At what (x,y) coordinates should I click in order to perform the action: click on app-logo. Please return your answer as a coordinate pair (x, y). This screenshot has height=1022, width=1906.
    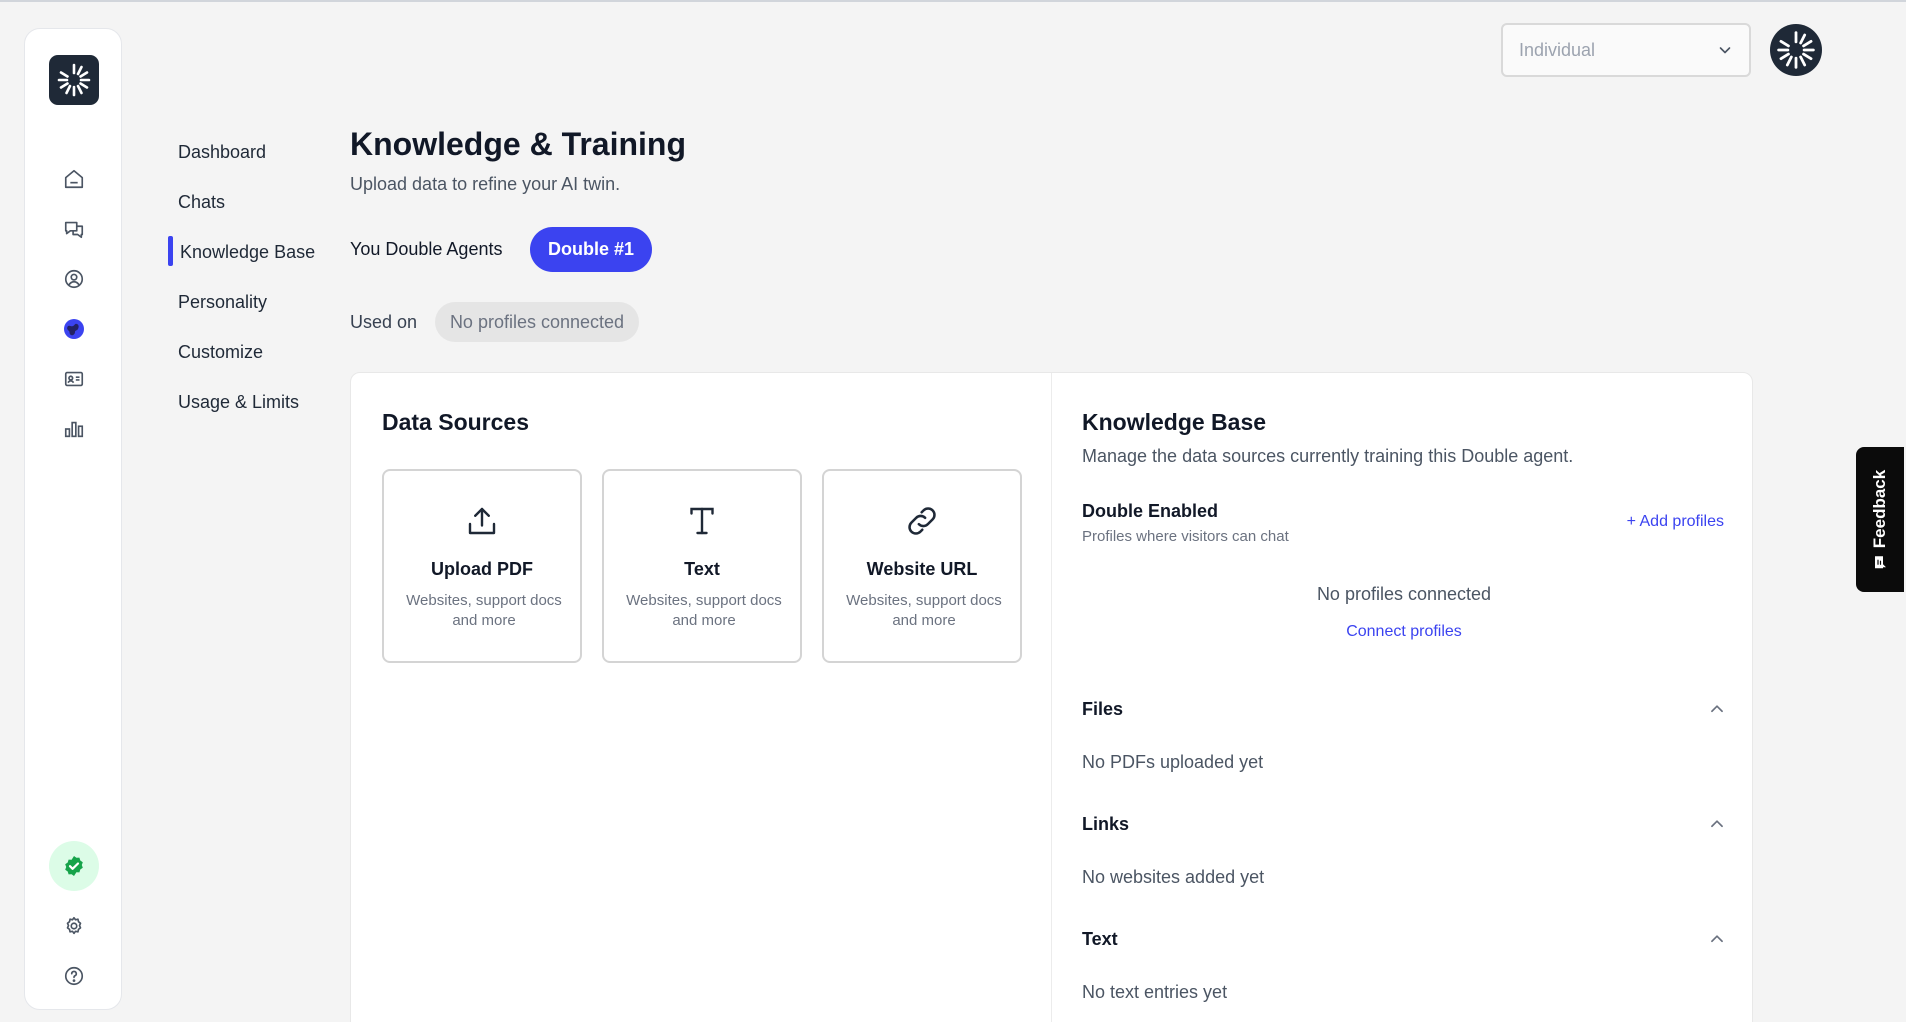
    Looking at the image, I should click on (74, 80).